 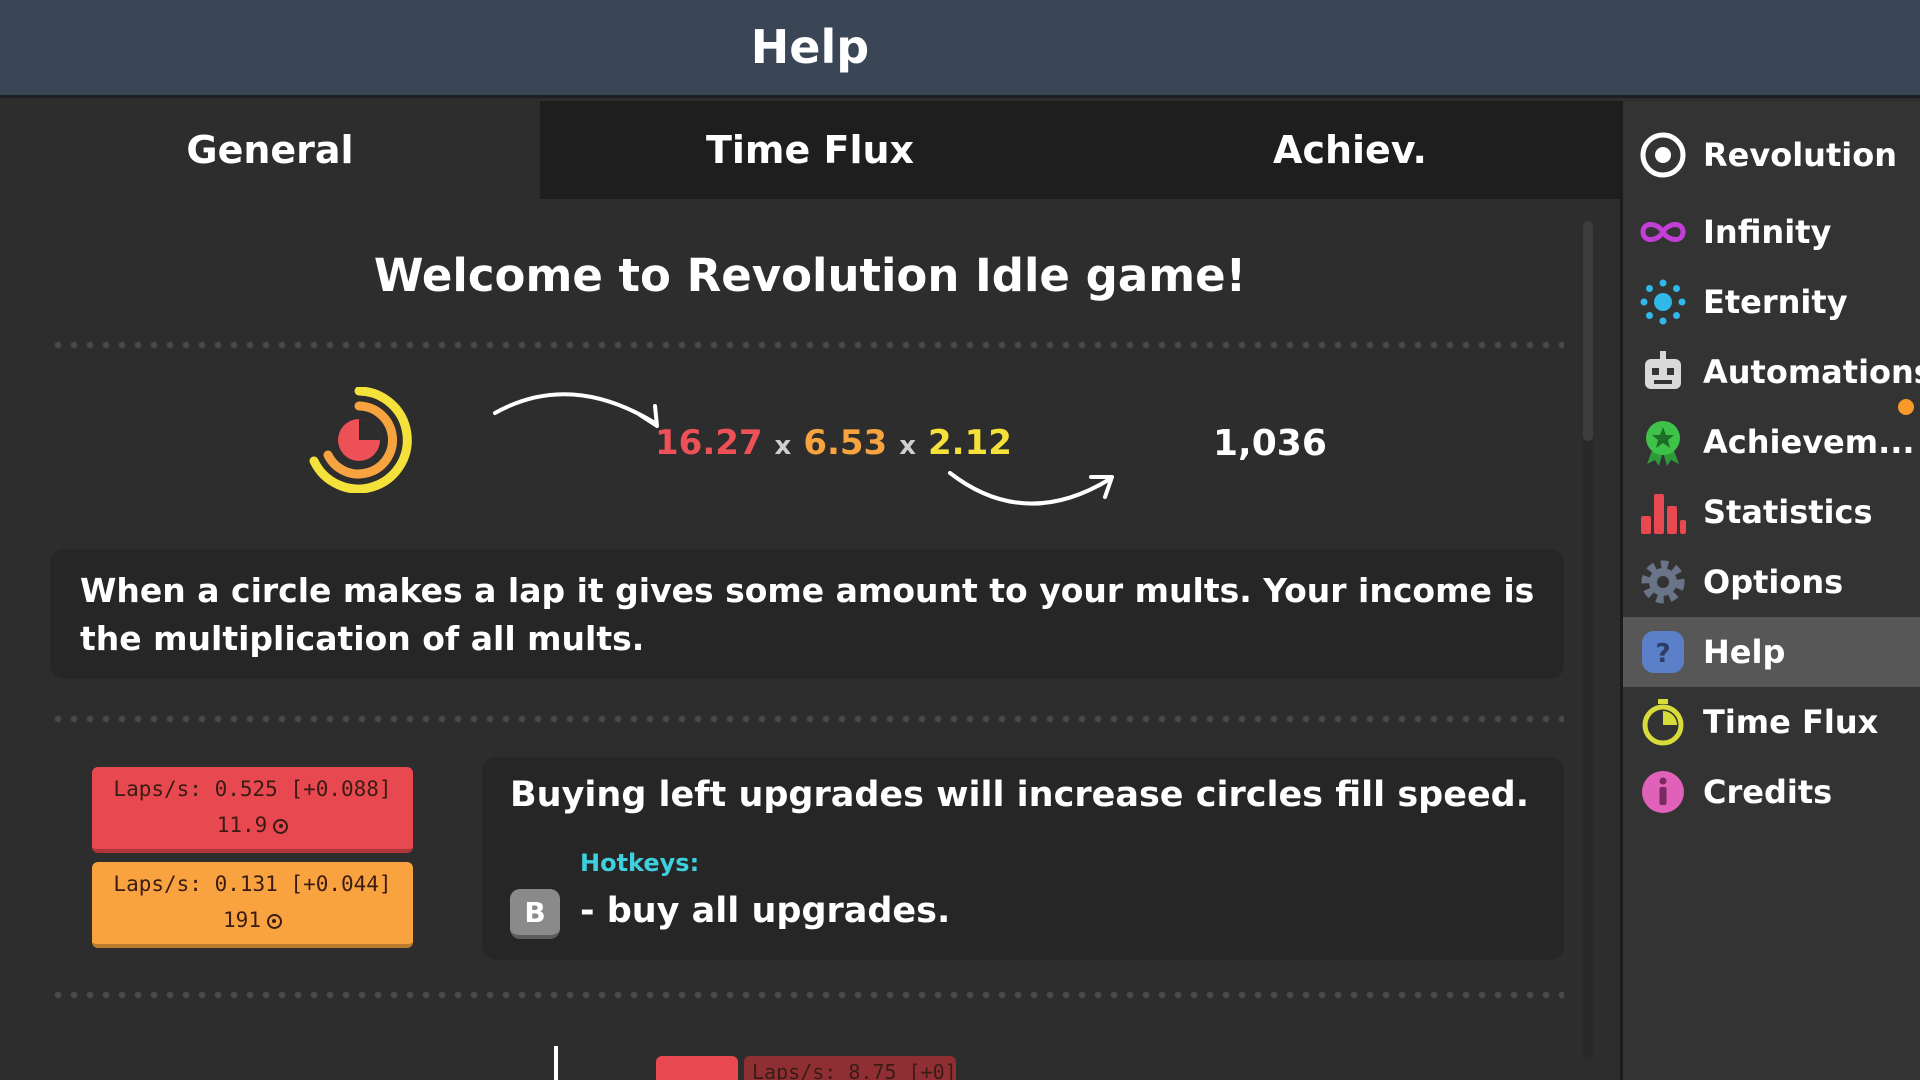 What do you see at coordinates (960, 49) in the screenshot?
I see `top-bar: Help` at bounding box center [960, 49].